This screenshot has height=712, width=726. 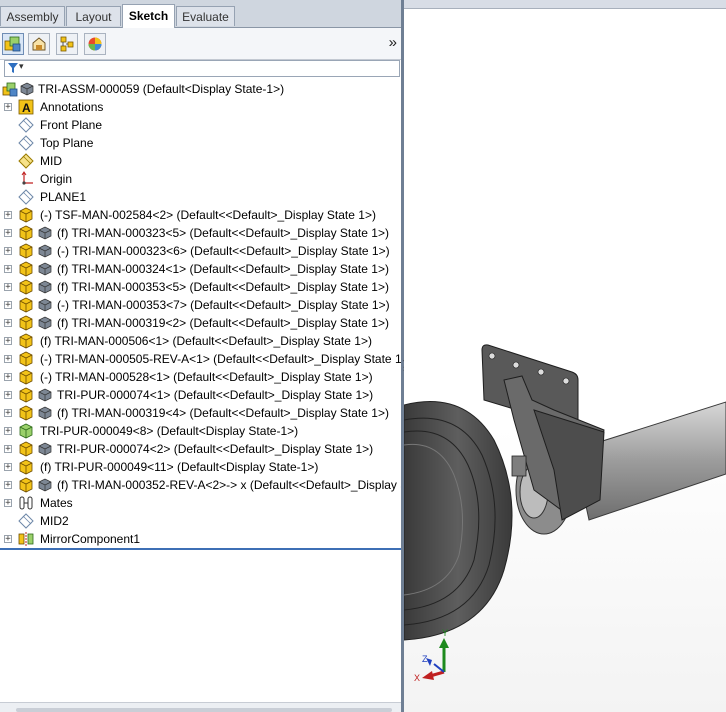 I want to click on tree-rollback-bar, so click(x=200, y=549).